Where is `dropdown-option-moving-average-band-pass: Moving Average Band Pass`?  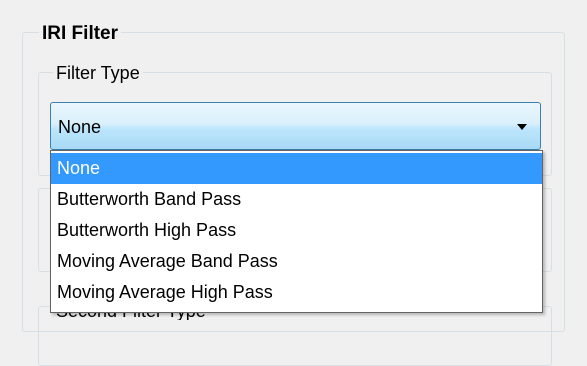
dropdown-option-moving-average-band-pass: Moving Average Band Pass is located at coordinates (296, 261).